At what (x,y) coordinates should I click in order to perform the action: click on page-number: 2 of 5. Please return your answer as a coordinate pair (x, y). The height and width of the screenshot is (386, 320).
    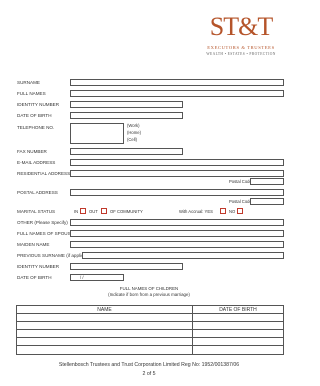
    Looking at the image, I should click on (149, 374).